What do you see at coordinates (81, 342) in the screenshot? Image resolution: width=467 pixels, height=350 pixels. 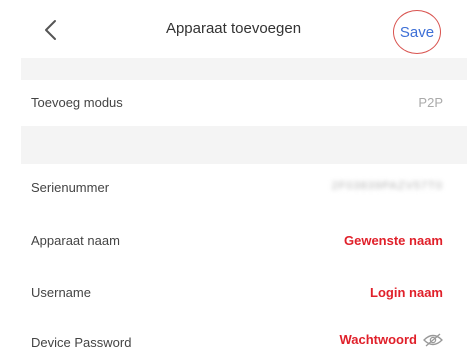 I see `device-password-label: Device Password` at bounding box center [81, 342].